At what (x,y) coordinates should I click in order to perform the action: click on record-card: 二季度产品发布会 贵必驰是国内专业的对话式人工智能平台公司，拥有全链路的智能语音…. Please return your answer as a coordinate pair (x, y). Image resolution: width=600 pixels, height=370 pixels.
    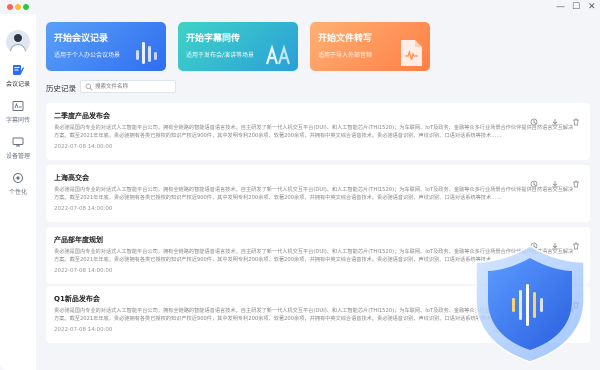
    Looking at the image, I should click on (318, 131).